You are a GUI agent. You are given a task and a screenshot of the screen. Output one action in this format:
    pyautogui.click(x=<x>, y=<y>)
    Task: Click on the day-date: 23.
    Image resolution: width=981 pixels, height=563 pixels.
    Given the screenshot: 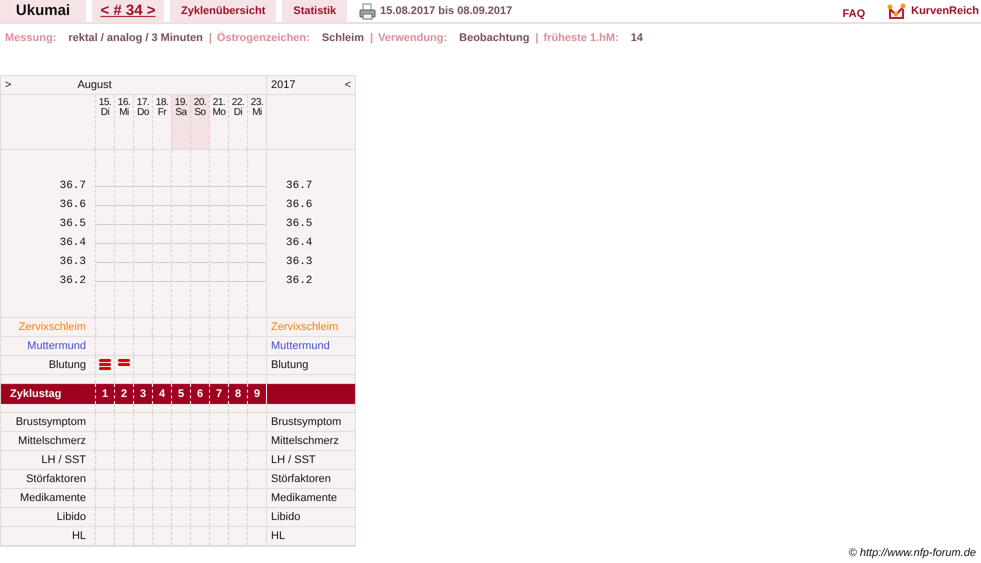 What is the action you would take?
    pyautogui.click(x=257, y=103)
    